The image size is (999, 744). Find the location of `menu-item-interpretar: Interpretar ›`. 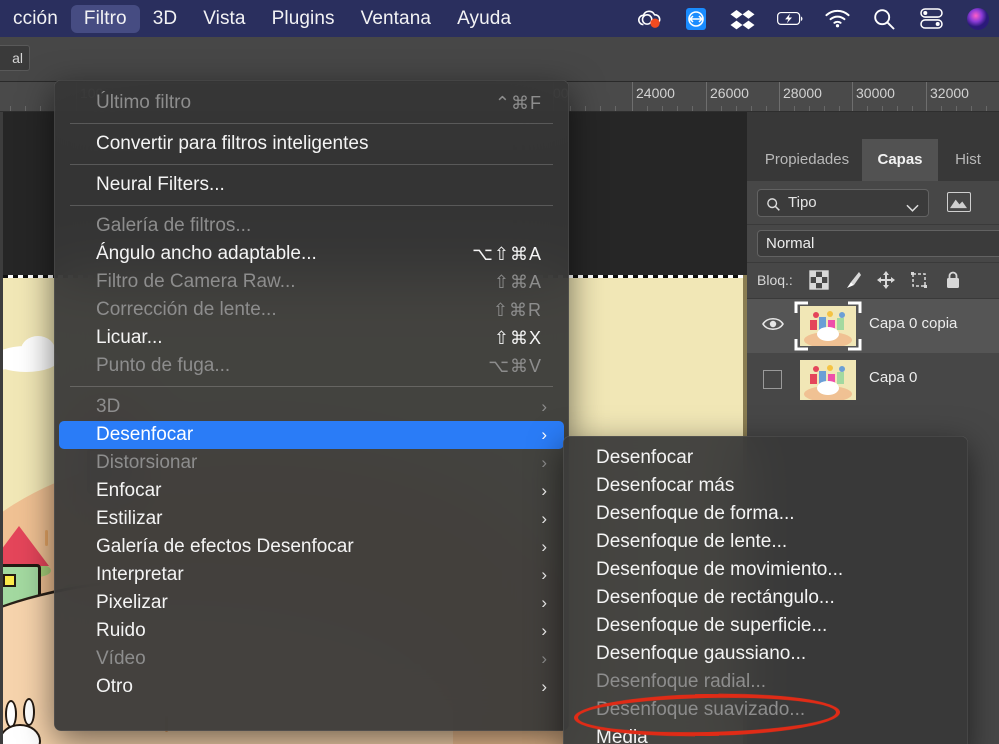

menu-item-interpretar: Interpretar › is located at coordinates (311, 575).